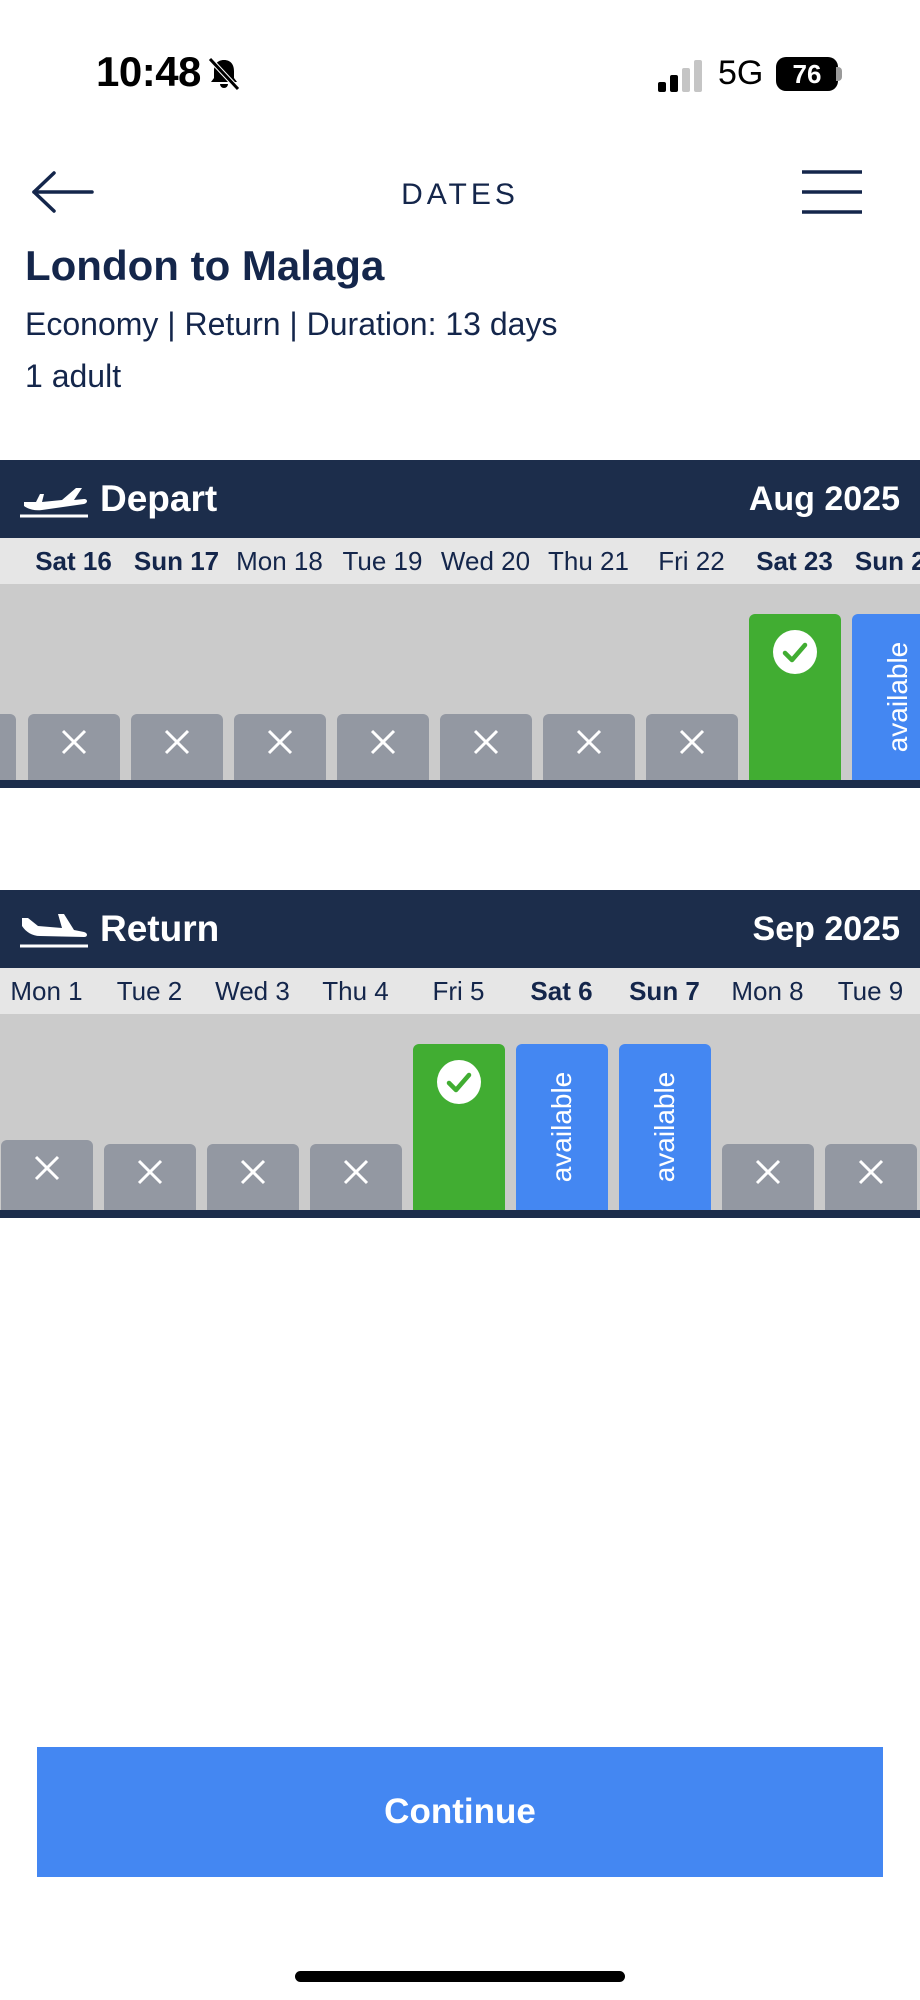 The image size is (920, 2000). I want to click on return-day-label: Tue 9, so click(870, 991).